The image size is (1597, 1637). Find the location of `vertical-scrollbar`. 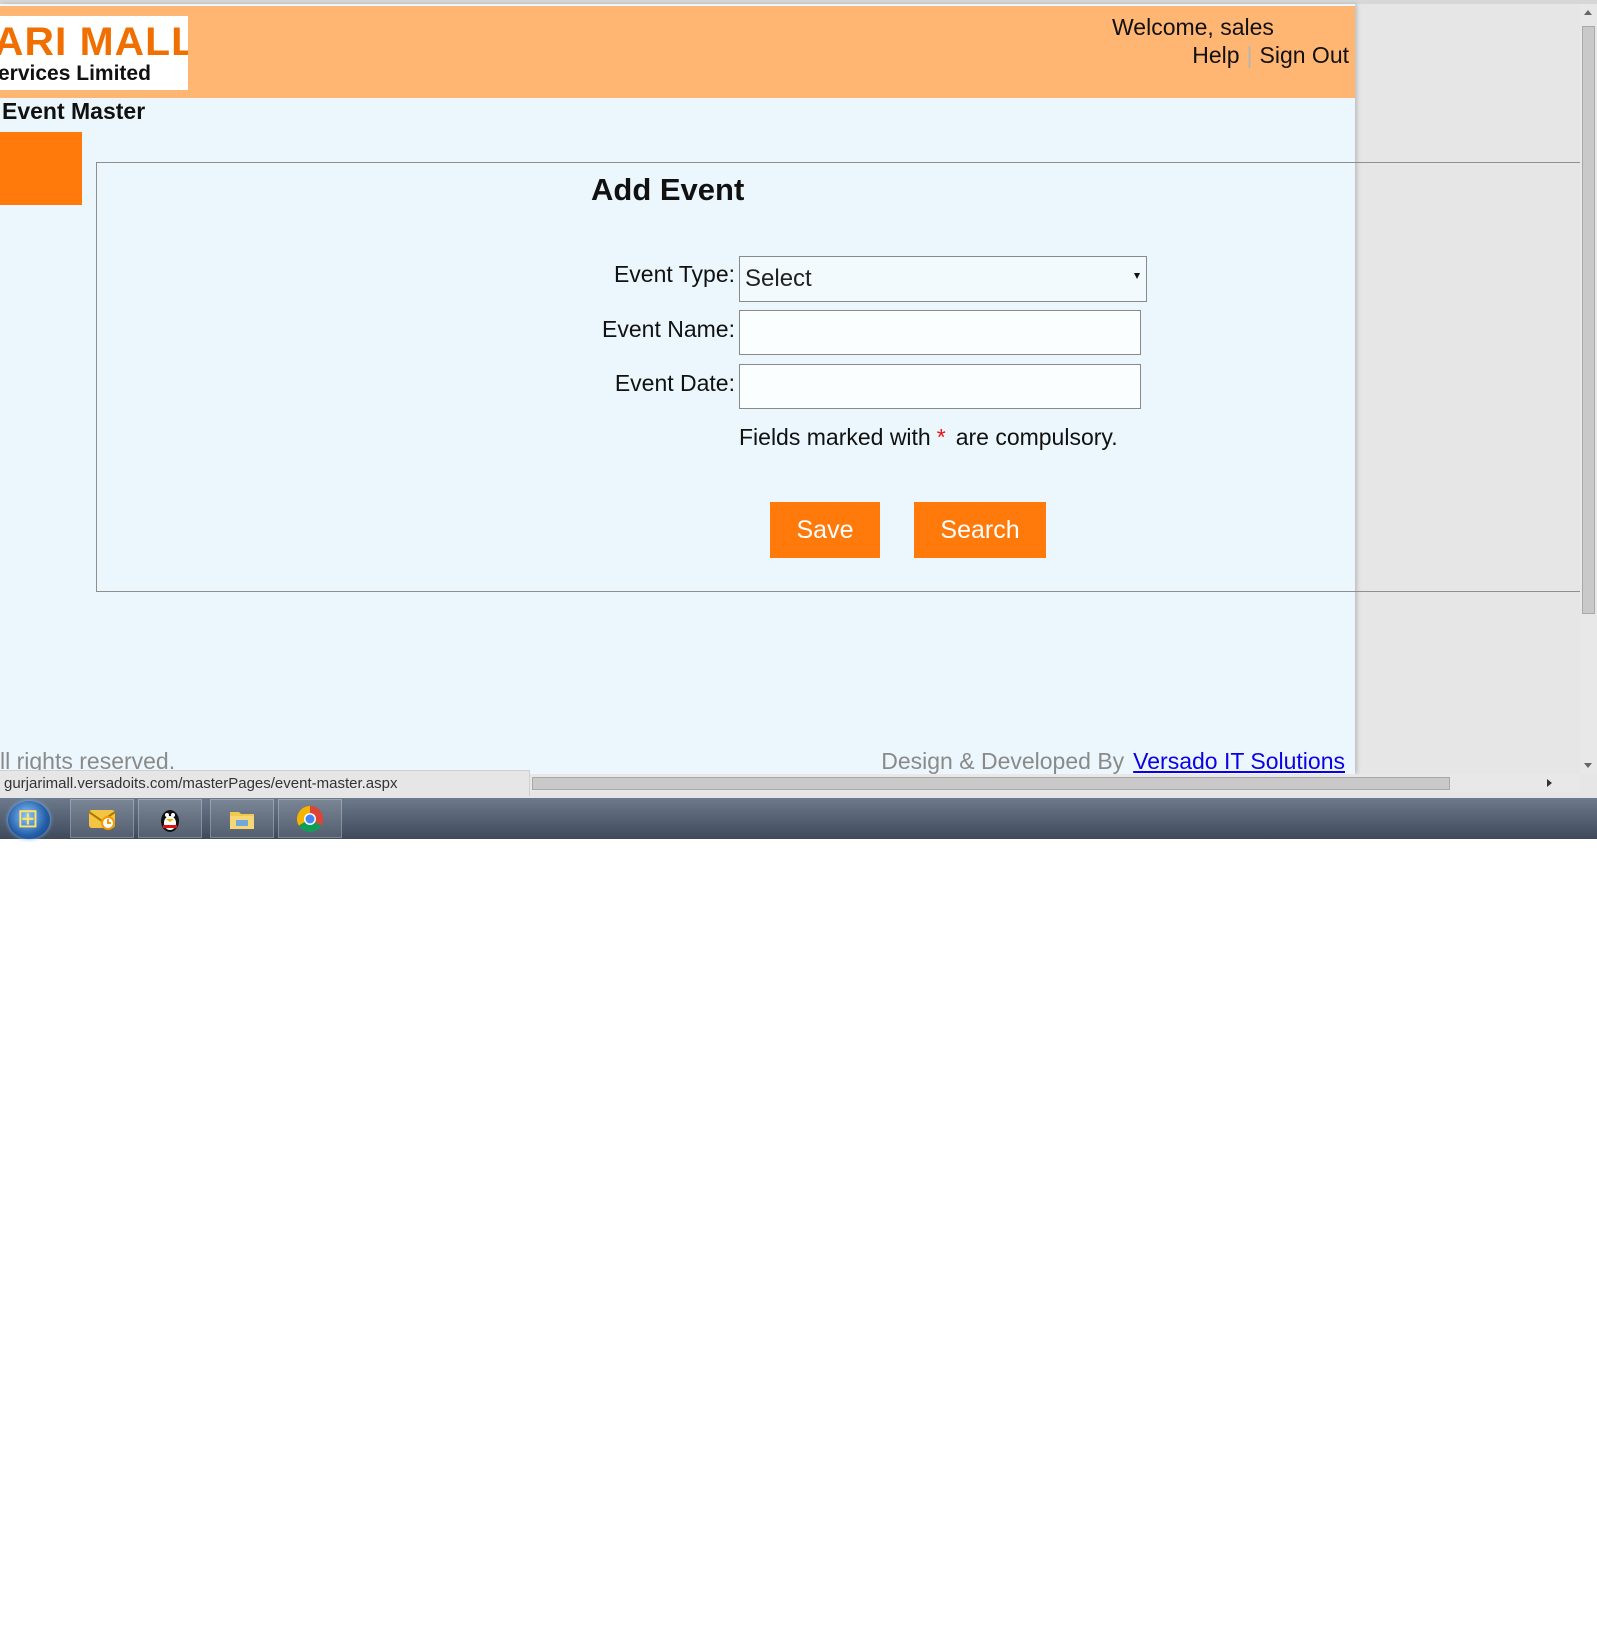

vertical-scrollbar is located at coordinates (1588, 389).